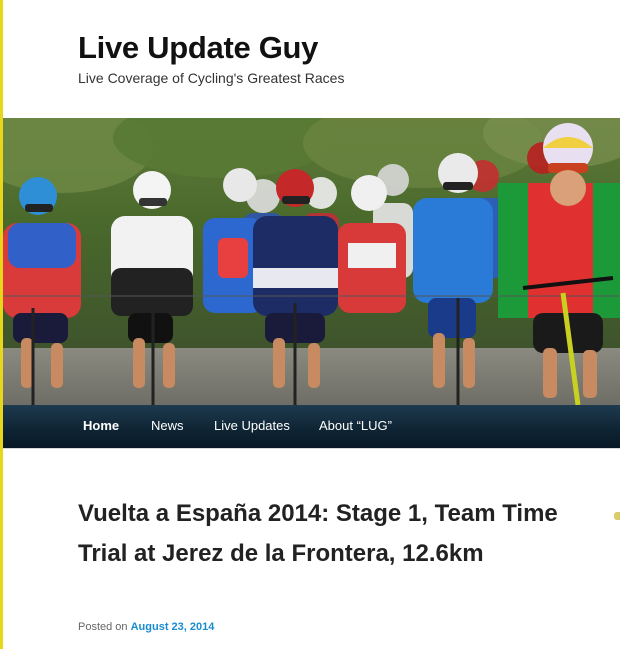 The width and height of the screenshot is (620, 649). What do you see at coordinates (617, 516) in the screenshot?
I see `sidebar-edge-marker` at bounding box center [617, 516].